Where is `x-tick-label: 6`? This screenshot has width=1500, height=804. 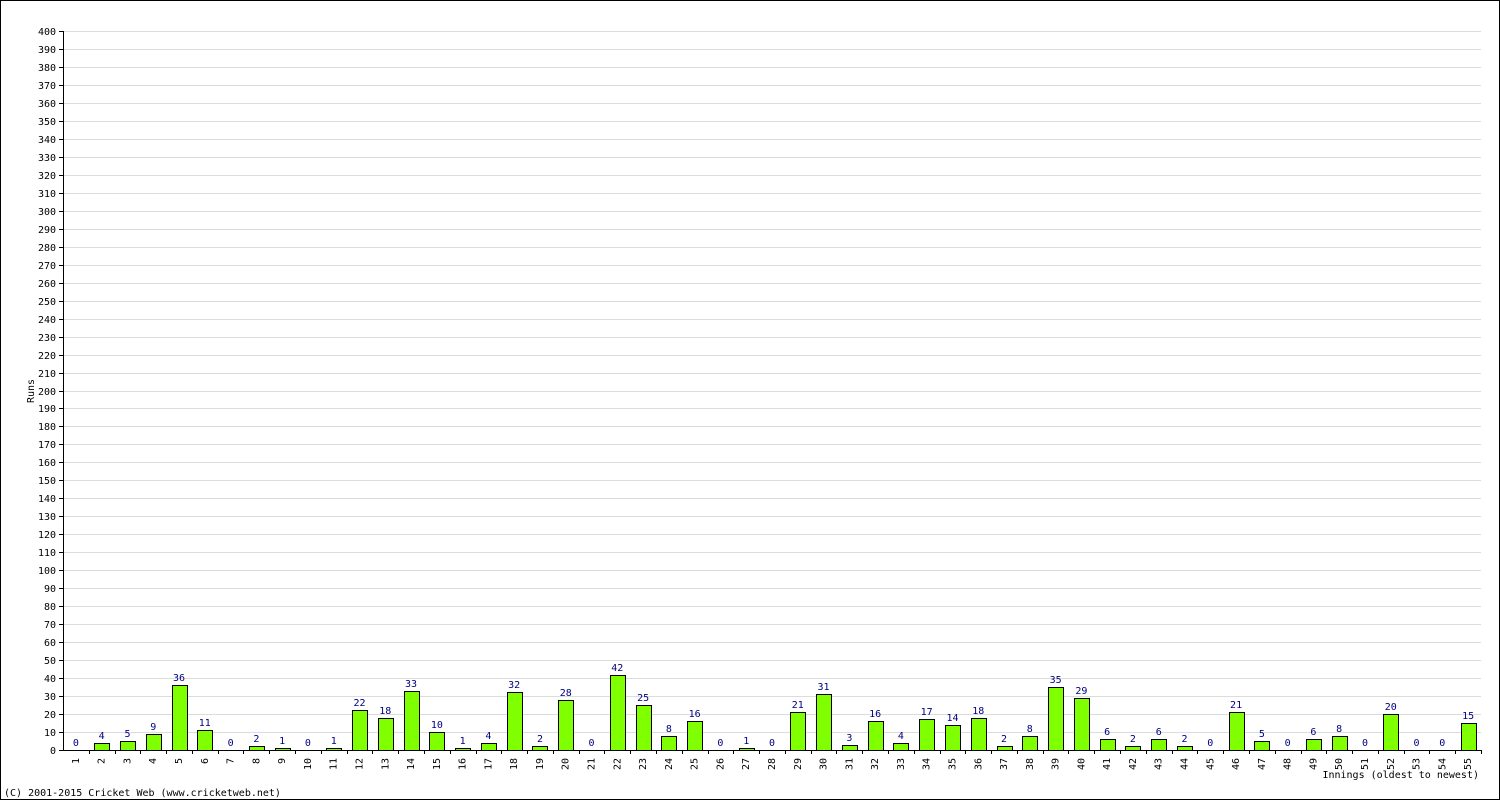 x-tick-label: 6 is located at coordinates (205, 761).